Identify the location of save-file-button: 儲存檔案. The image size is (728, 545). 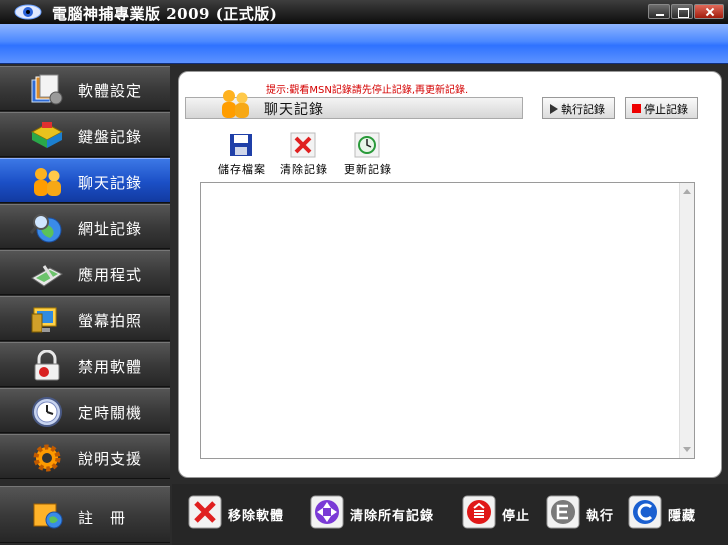
(242, 153).